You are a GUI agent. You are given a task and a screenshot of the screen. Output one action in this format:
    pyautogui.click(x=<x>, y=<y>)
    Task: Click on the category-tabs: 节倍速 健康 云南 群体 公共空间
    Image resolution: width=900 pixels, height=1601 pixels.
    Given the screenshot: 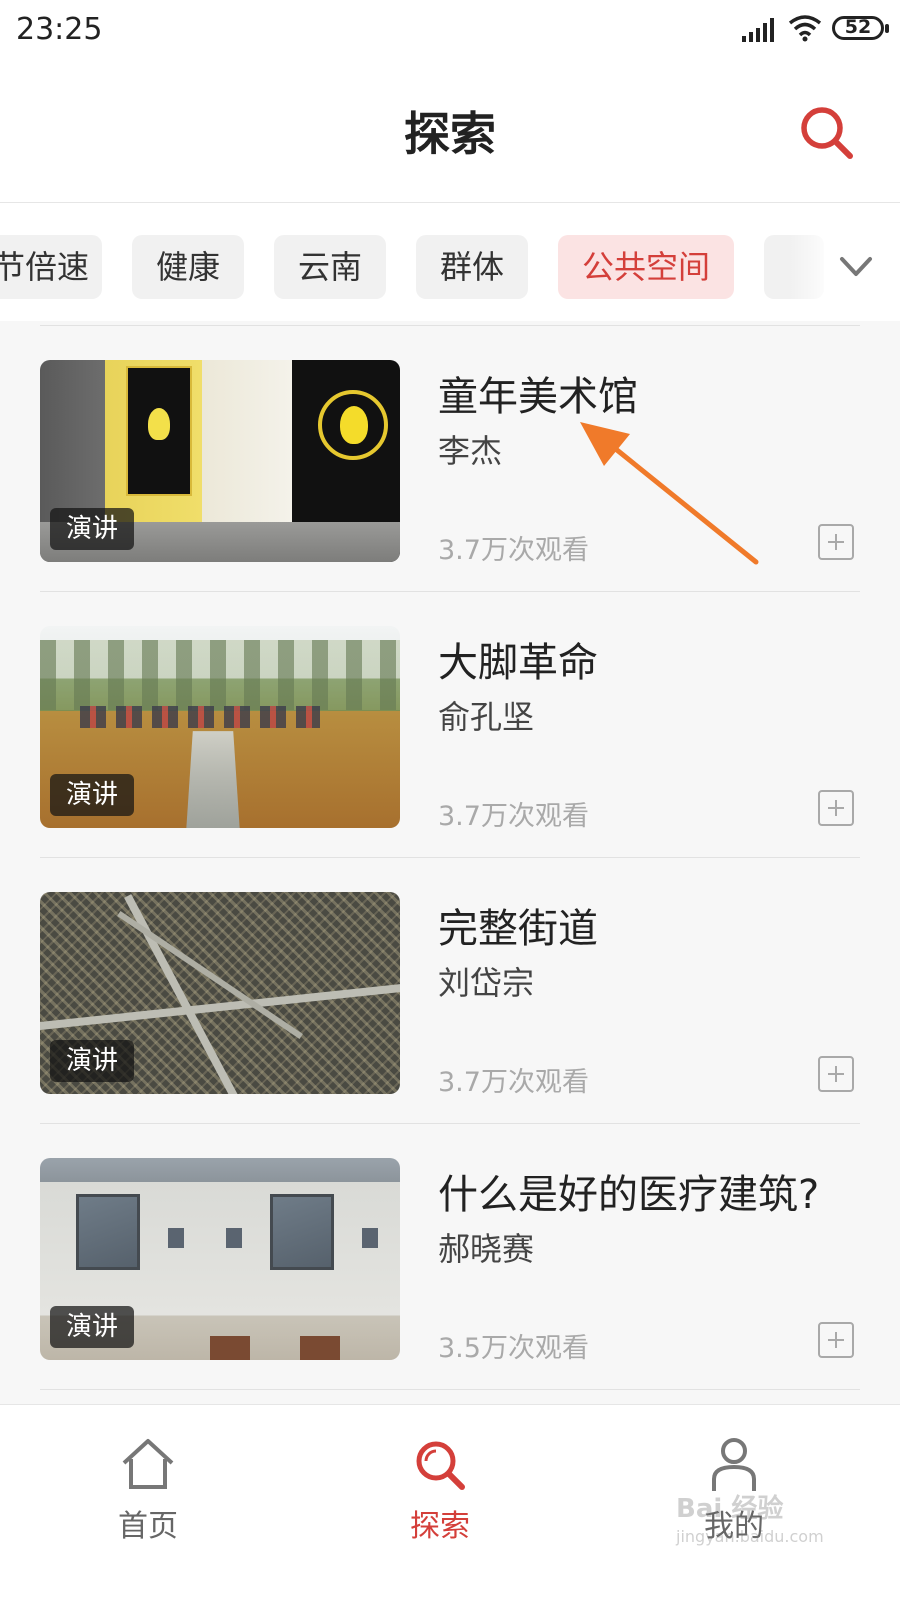 What is the action you would take?
    pyautogui.click(x=450, y=262)
    